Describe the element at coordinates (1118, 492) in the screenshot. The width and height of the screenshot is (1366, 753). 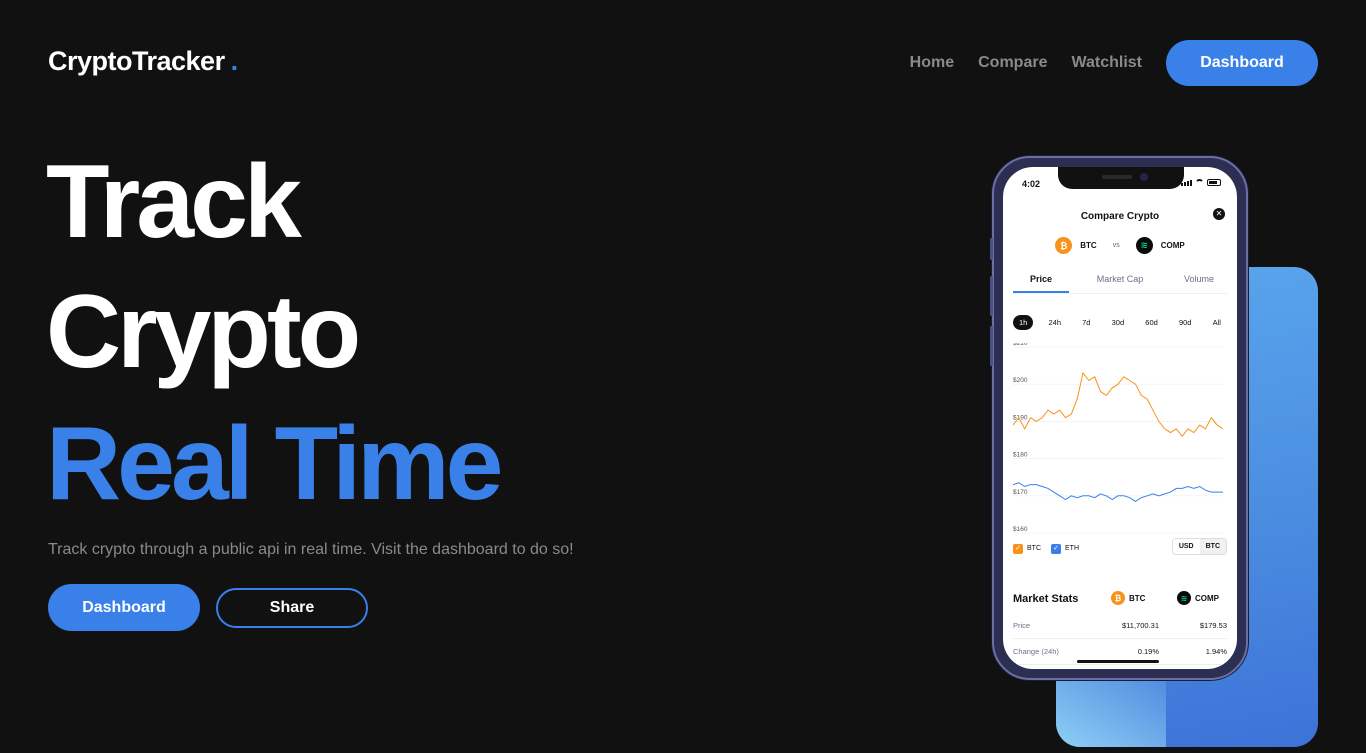
I see `series-line-eth` at that location.